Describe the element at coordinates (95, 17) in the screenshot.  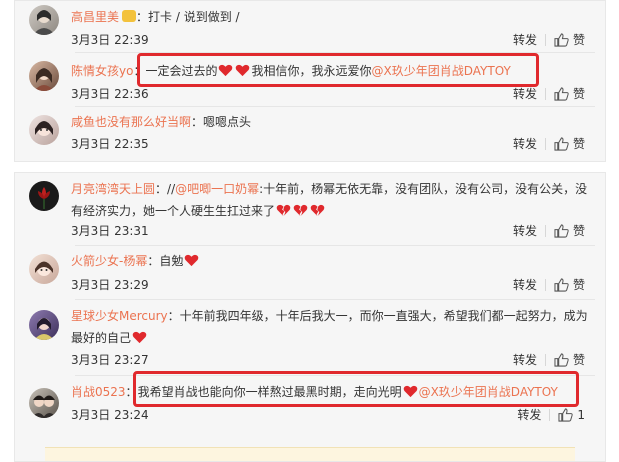
I see `username-link: 高昌里美` at that location.